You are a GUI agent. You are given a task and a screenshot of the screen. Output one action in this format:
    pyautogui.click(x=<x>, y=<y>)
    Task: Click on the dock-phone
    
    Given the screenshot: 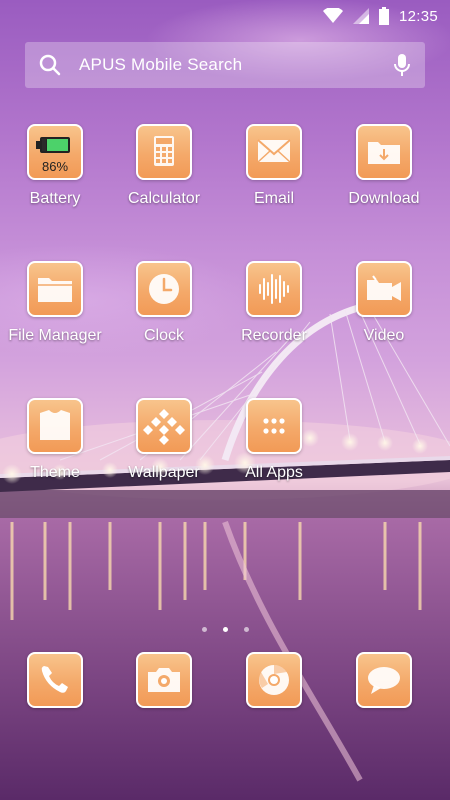 What is the action you would take?
    pyautogui.click(x=55, y=680)
    